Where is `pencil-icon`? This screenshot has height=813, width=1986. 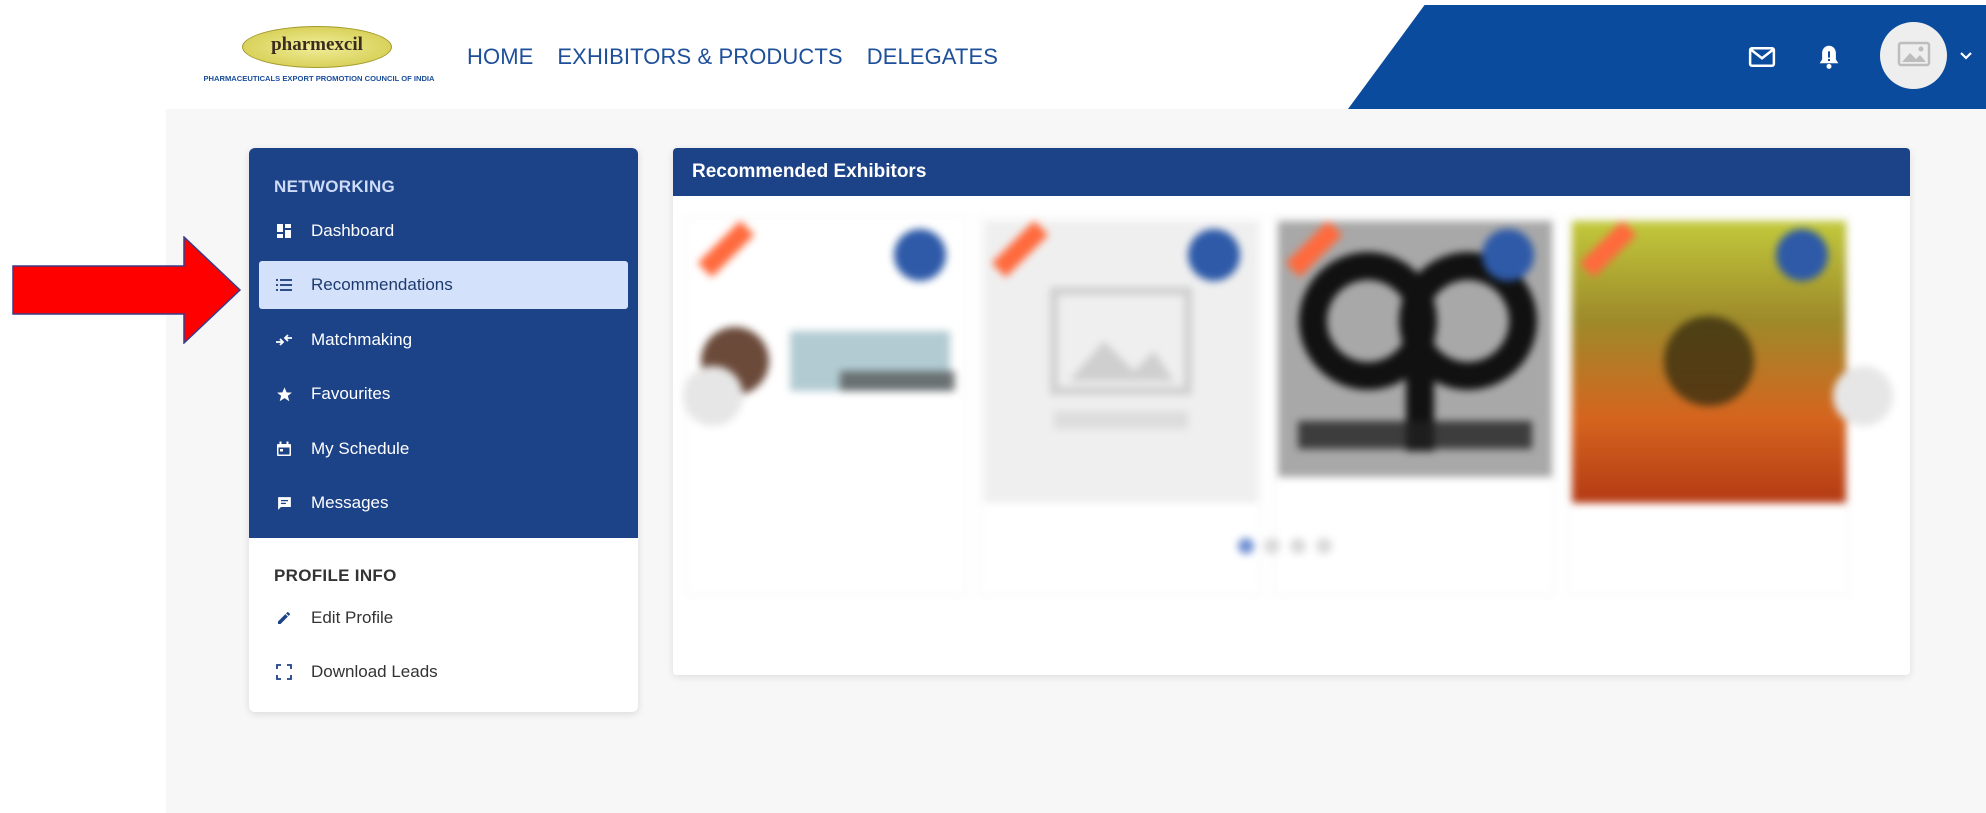
pencil-icon is located at coordinates (284, 618).